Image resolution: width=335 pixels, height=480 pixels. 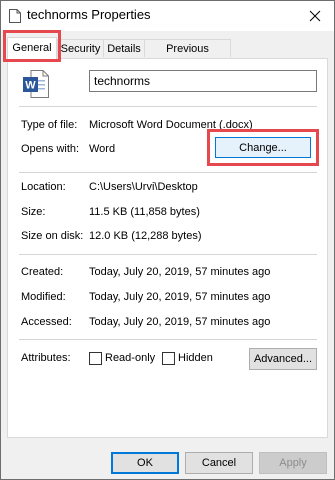 What do you see at coordinates (180, 297) in the screenshot?
I see `modified-value: Today, July 20, 2019, 57 minutes ago` at bounding box center [180, 297].